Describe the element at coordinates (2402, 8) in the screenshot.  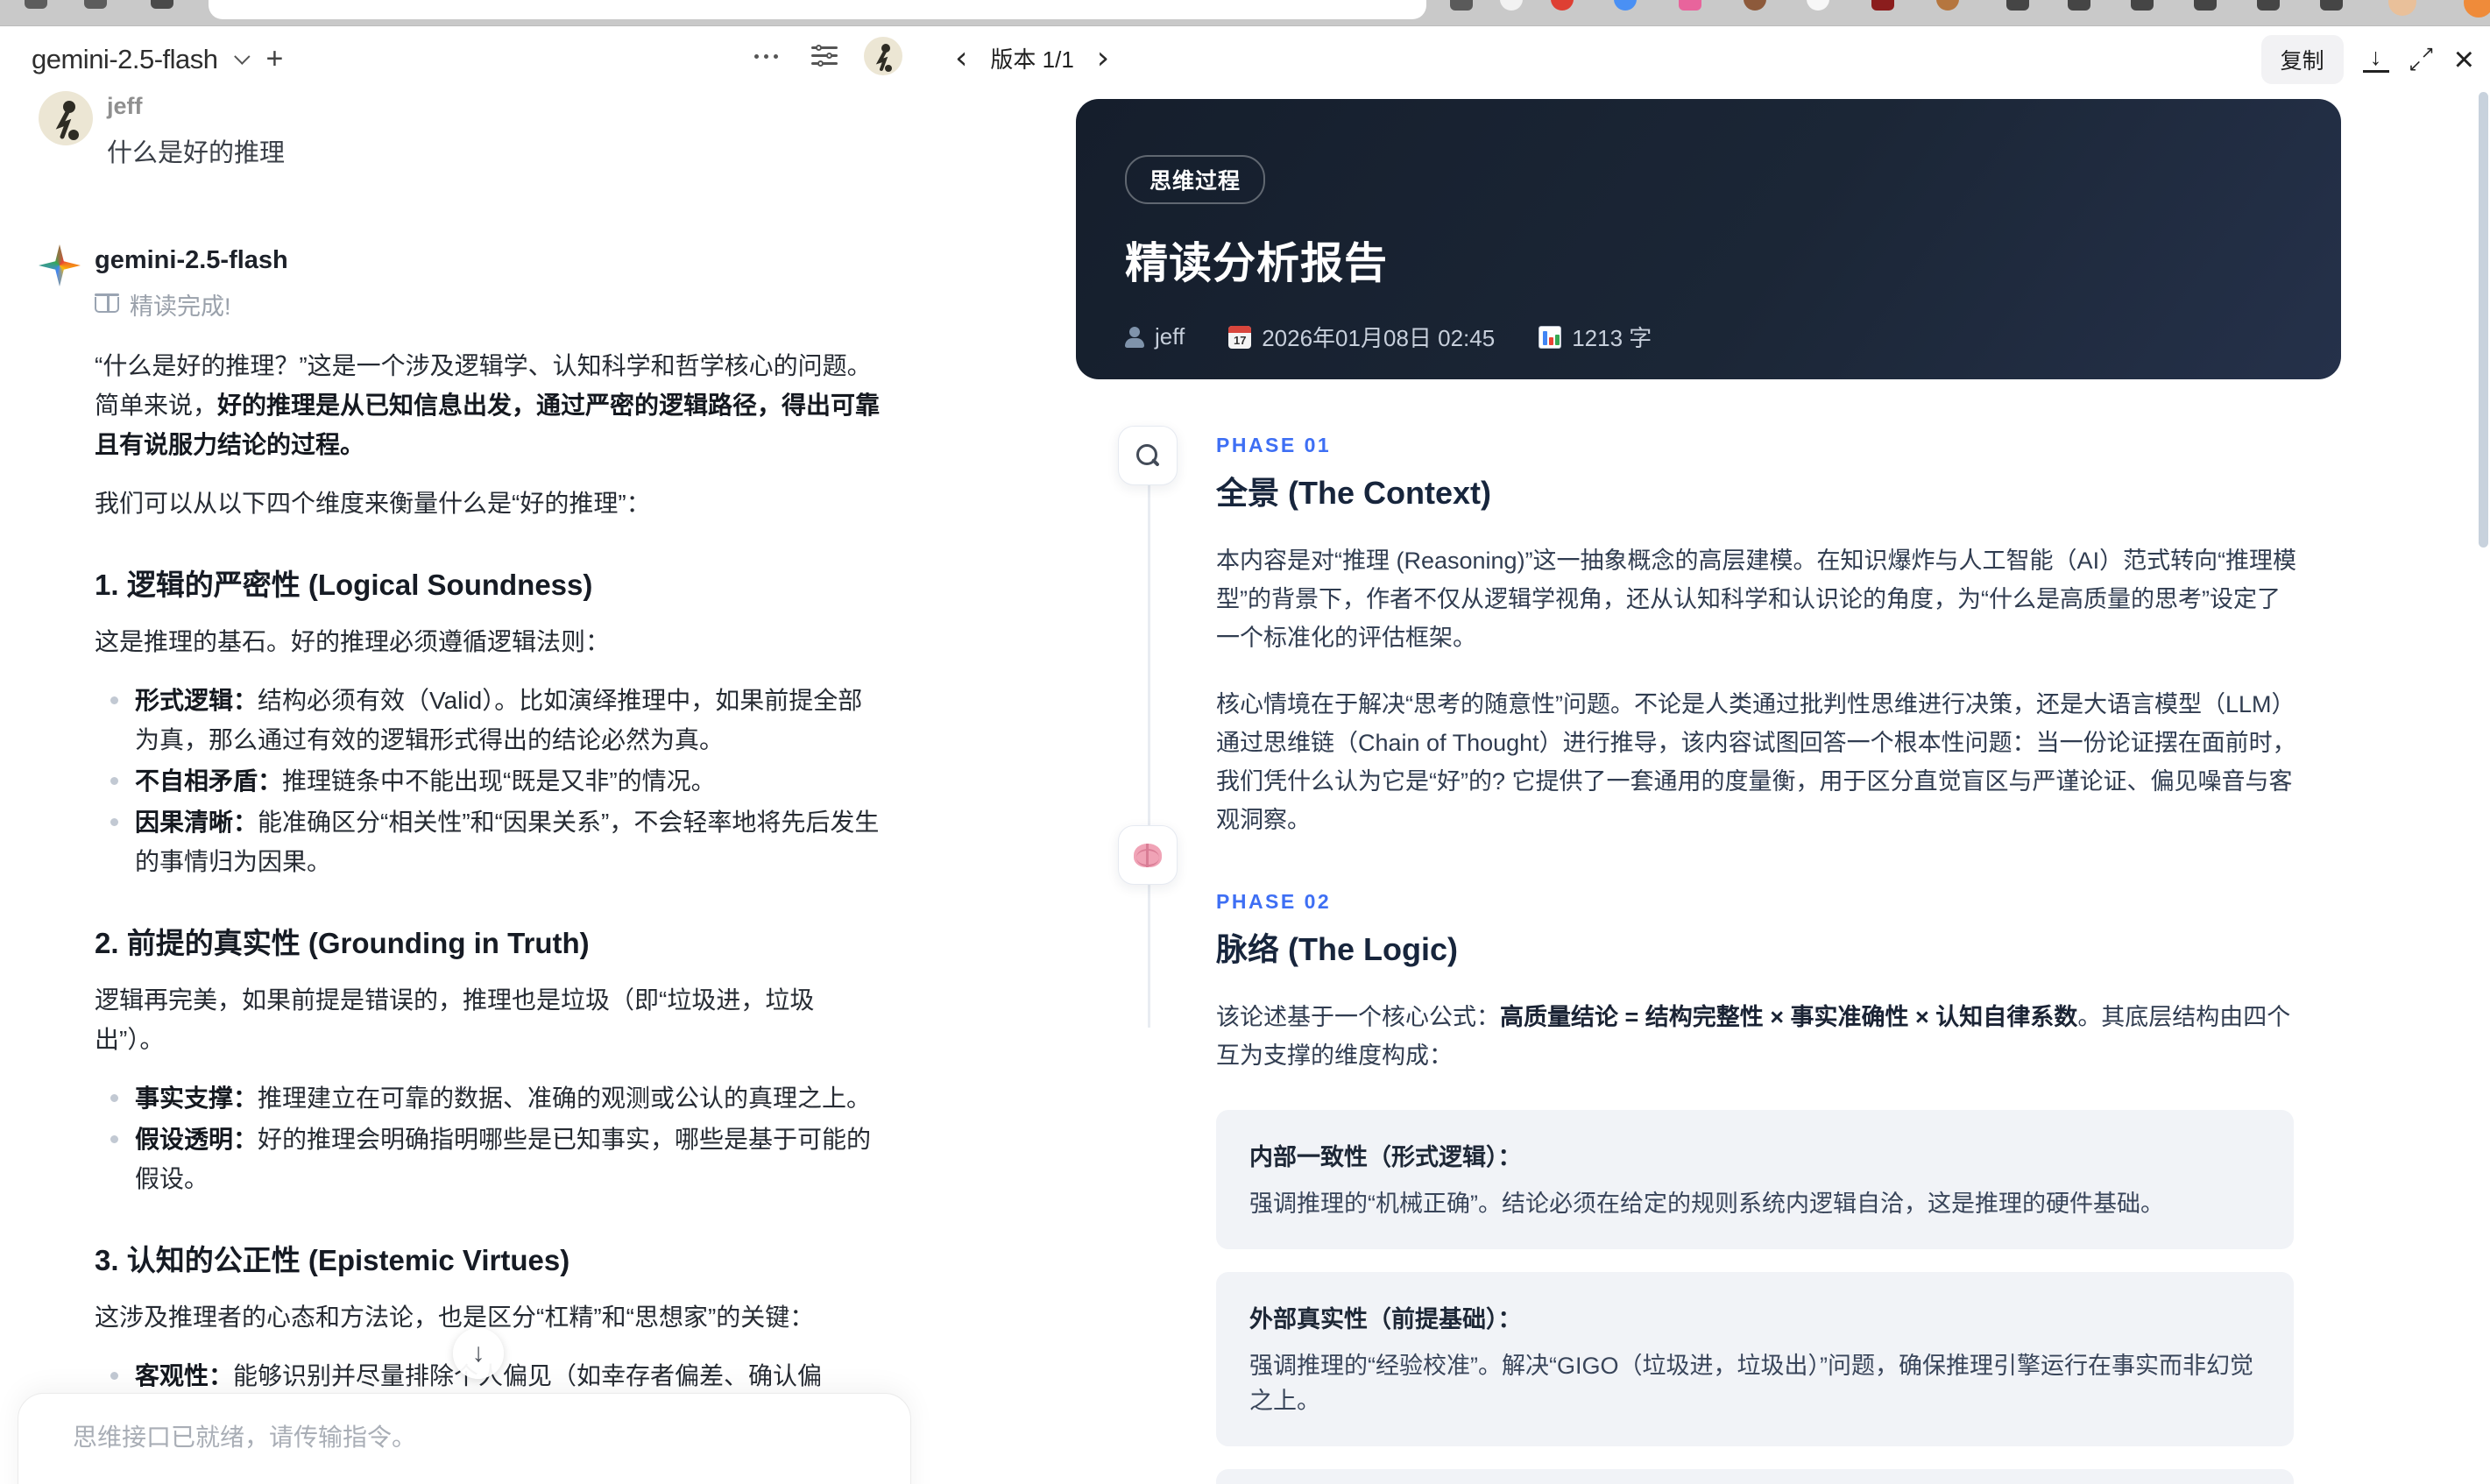
I see `profile-avatar` at that location.